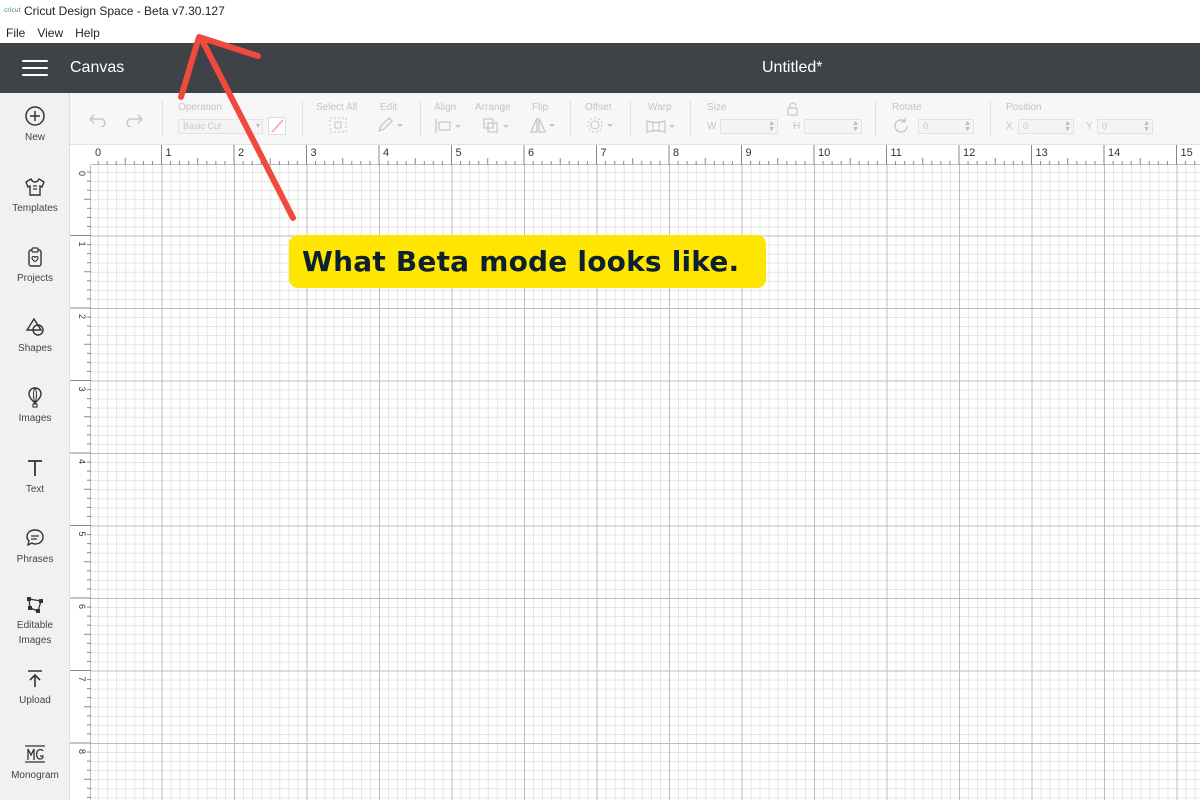 The image size is (1200, 800). What do you see at coordinates (35, 477) in the screenshot?
I see `sidebar-item-text: Text` at bounding box center [35, 477].